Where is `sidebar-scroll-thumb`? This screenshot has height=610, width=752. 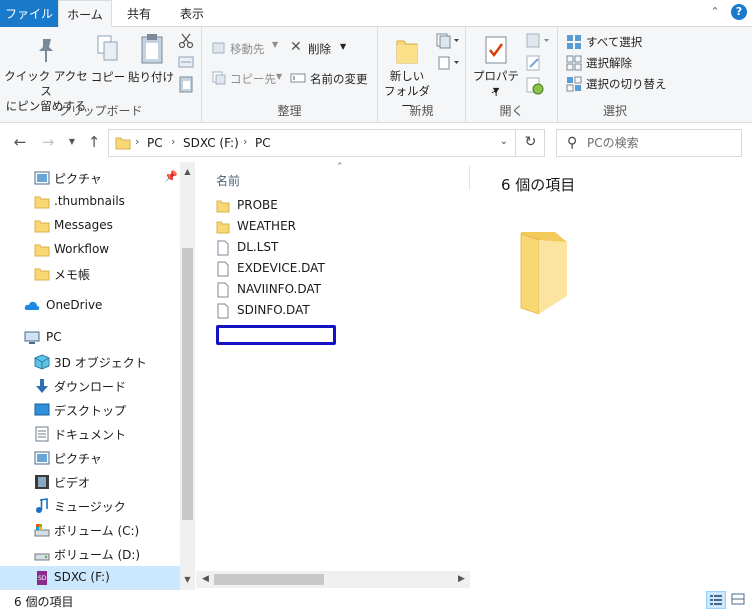 sidebar-scroll-thumb is located at coordinates (187, 384).